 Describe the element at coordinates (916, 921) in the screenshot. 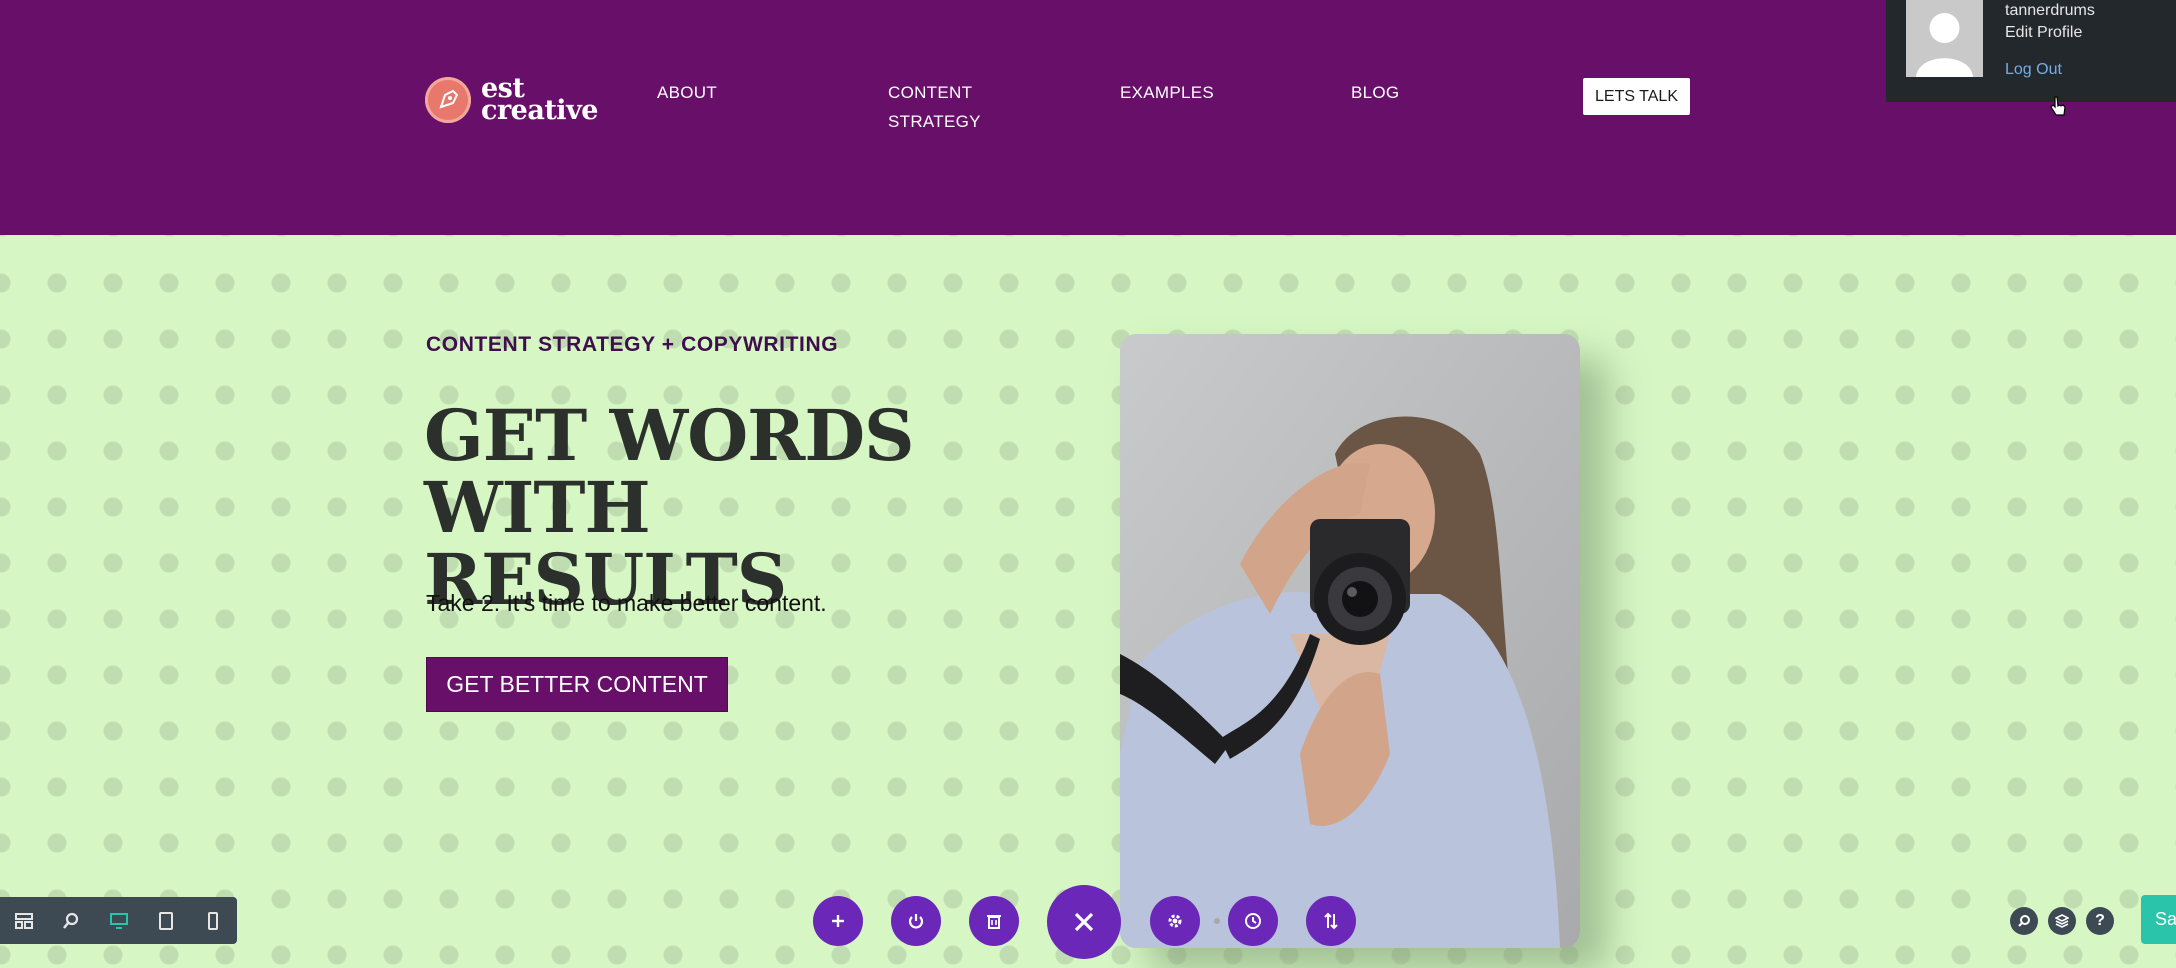

I see `power-icon` at that location.